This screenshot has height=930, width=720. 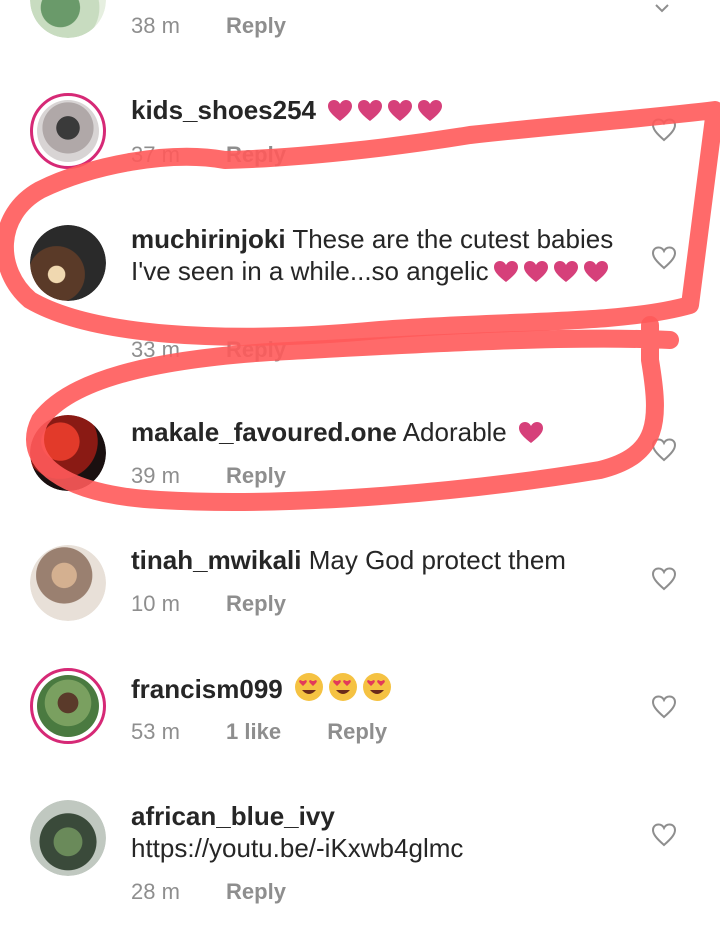 What do you see at coordinates (155, 731) in the screenshot?
I see `comment-time: 53 m` at bounding box center [155, 731].